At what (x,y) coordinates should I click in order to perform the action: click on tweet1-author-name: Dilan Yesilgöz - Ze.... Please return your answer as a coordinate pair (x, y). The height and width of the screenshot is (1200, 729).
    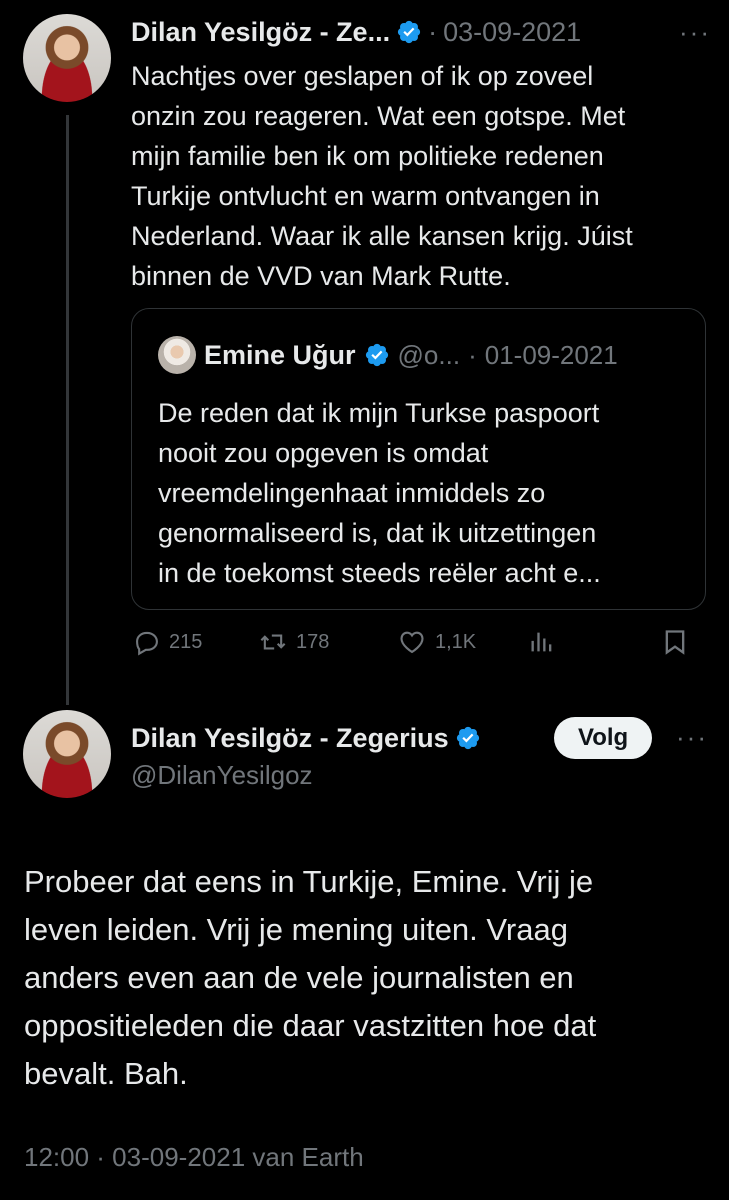
    Looking at the image, I should click on (260, 32).